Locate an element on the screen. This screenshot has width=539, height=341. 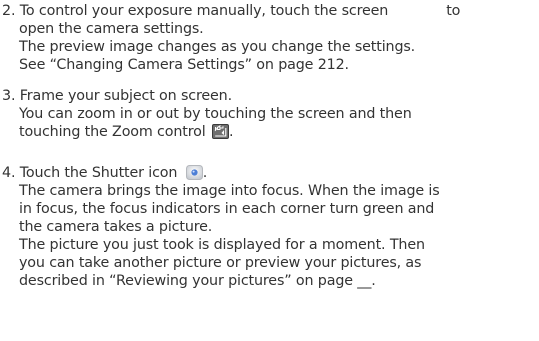
shutter-icon is located at coordinates (194, 172).